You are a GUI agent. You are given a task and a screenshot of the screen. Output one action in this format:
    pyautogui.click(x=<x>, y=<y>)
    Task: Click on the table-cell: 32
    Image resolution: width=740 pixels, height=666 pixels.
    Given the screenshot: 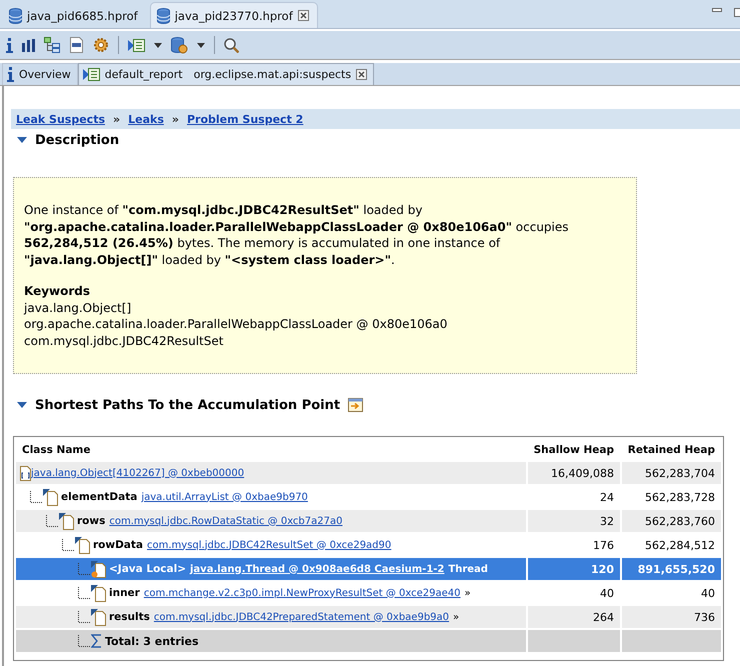 What is the action you would take?
    pyautogui.click(x=574, y=521)
    